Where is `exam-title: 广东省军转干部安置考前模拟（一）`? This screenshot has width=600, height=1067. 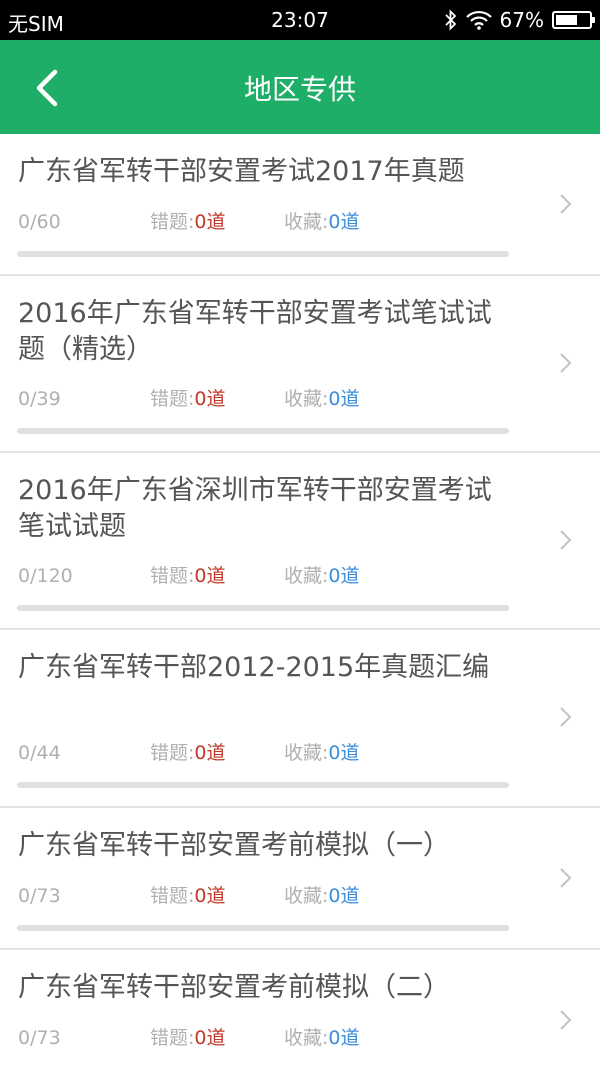 exam-title: 广东省军转干部安置考前模拟（一） is located at coordinates (234, 845).